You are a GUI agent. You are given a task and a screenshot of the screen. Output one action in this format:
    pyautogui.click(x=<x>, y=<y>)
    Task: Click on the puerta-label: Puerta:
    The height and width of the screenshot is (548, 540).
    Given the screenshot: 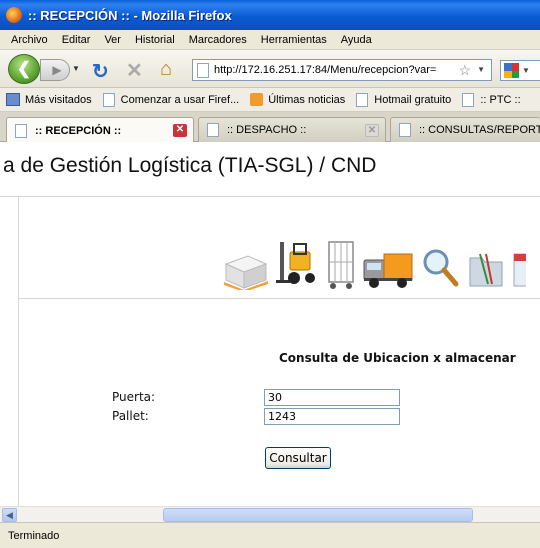 What is the action you would take?
    pyautogui.click(x=134, y=397)
    